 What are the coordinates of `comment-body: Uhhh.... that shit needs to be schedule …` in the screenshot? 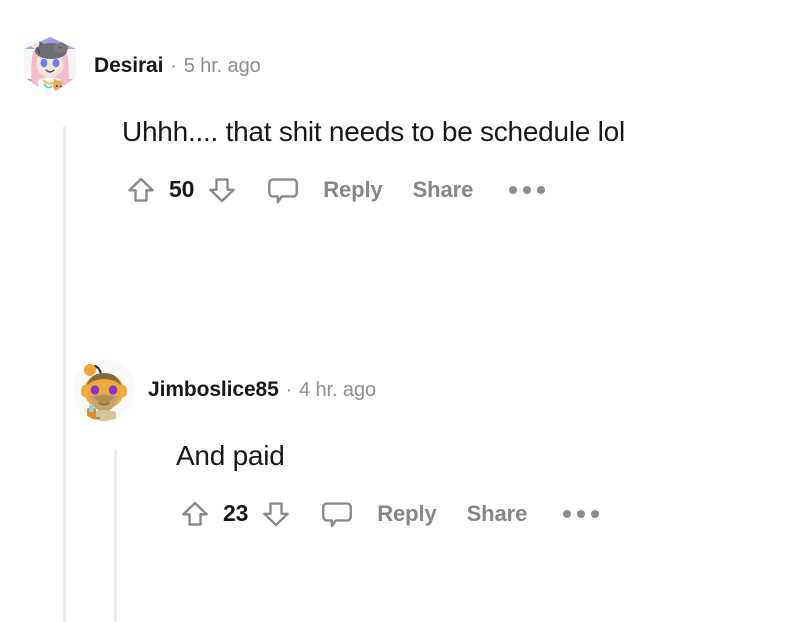 It's located at (373, 131).